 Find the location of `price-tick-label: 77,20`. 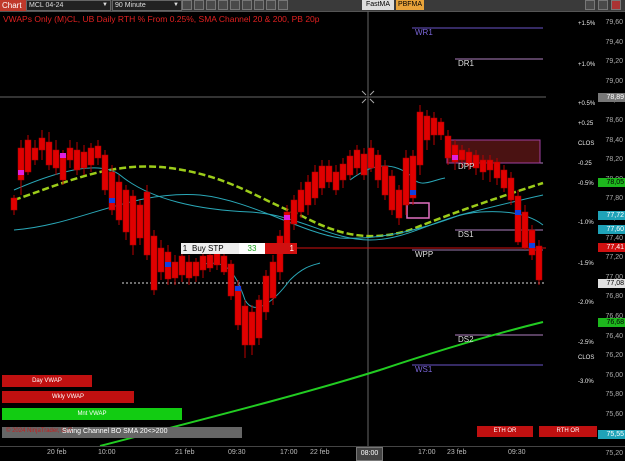

price-tick-label: 77,20 is located at coordinates (614, 258).